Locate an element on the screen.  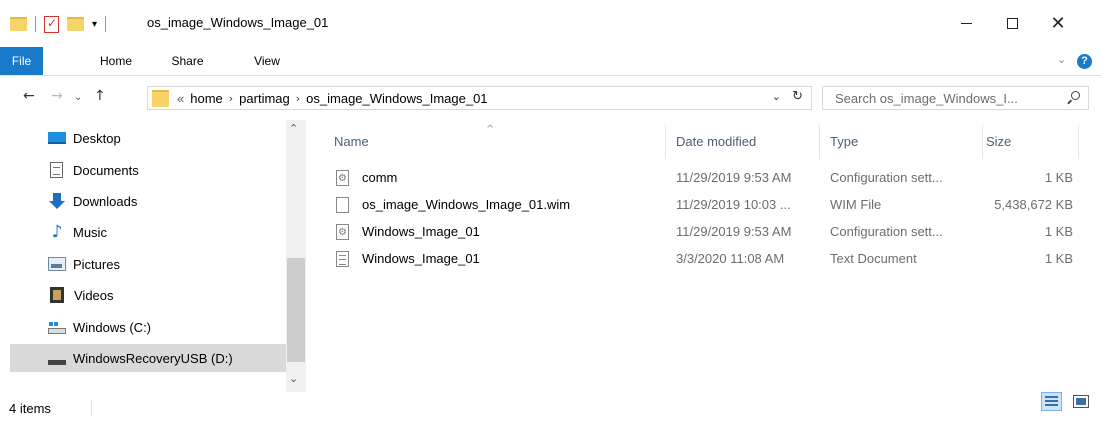
recent-locations-button: ⌄ is located at coordinates (78, 97).